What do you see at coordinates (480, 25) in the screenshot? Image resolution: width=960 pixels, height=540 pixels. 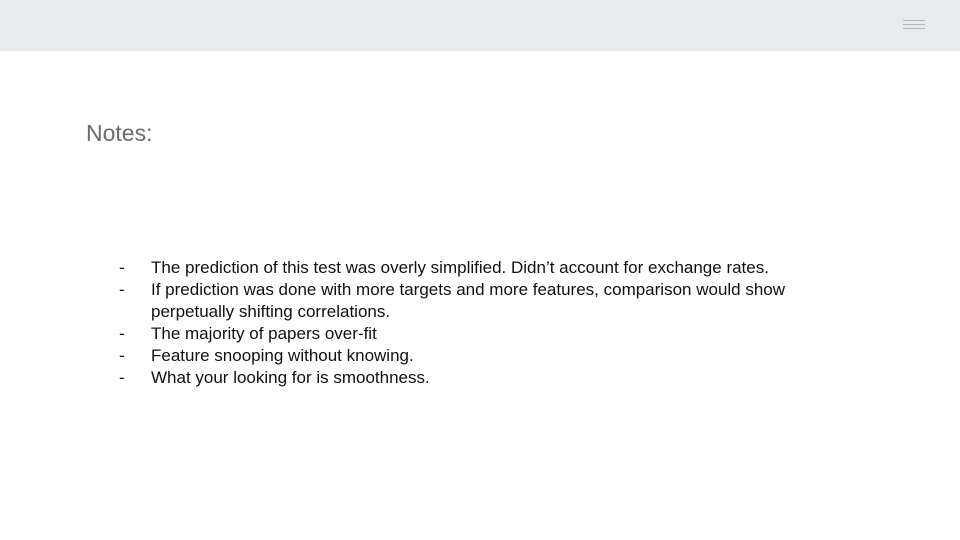 I see `header-band` at bounding box center [480, 25].